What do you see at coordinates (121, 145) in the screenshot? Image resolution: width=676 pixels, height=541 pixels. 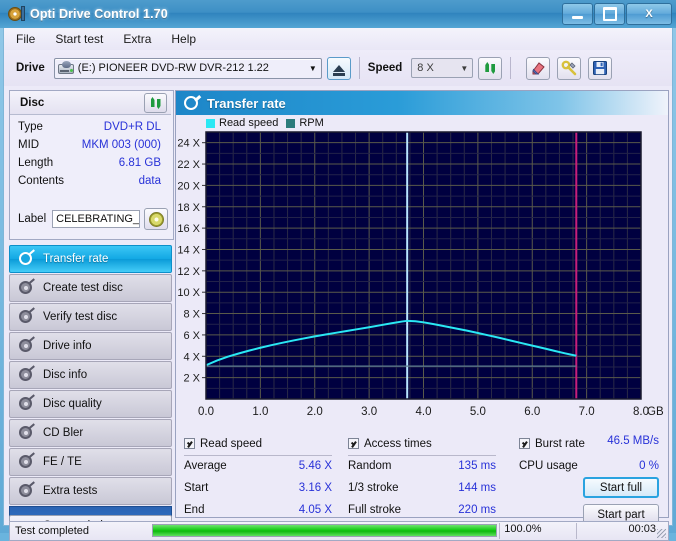 I see `disc-row-value: MKM 003 (000)` at bounding box center [121, 145].